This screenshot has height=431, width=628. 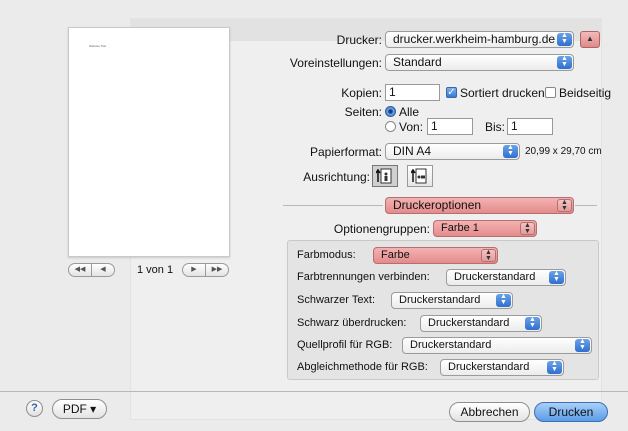 I want to click on paper-select: DIN A4 ▲ ▼, so click(x=452, y=151).